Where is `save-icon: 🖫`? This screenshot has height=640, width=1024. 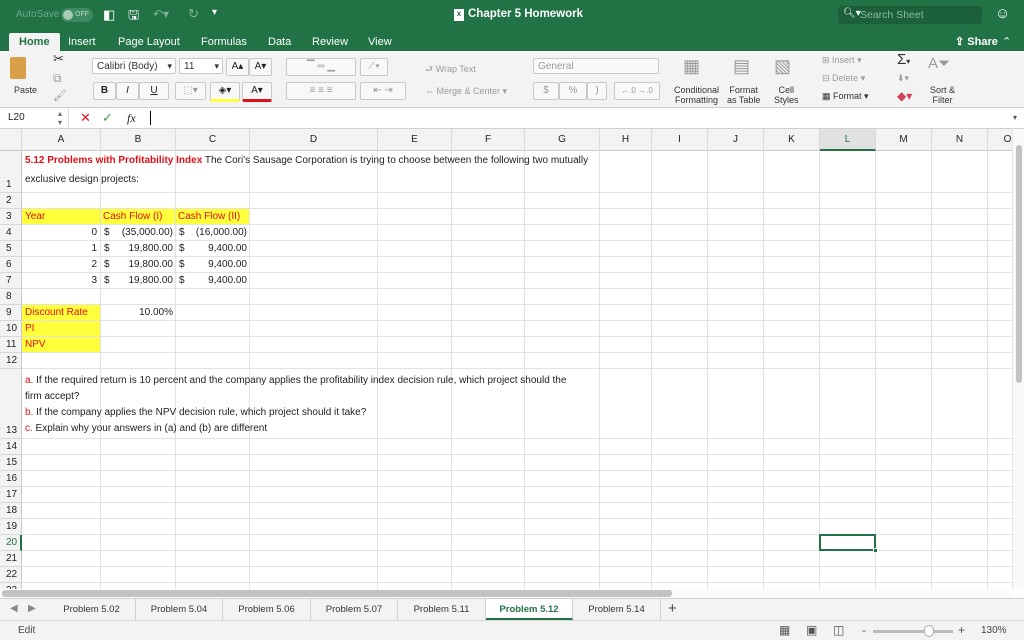
save-icon: 🖫 is located at coordinates (133, 17).